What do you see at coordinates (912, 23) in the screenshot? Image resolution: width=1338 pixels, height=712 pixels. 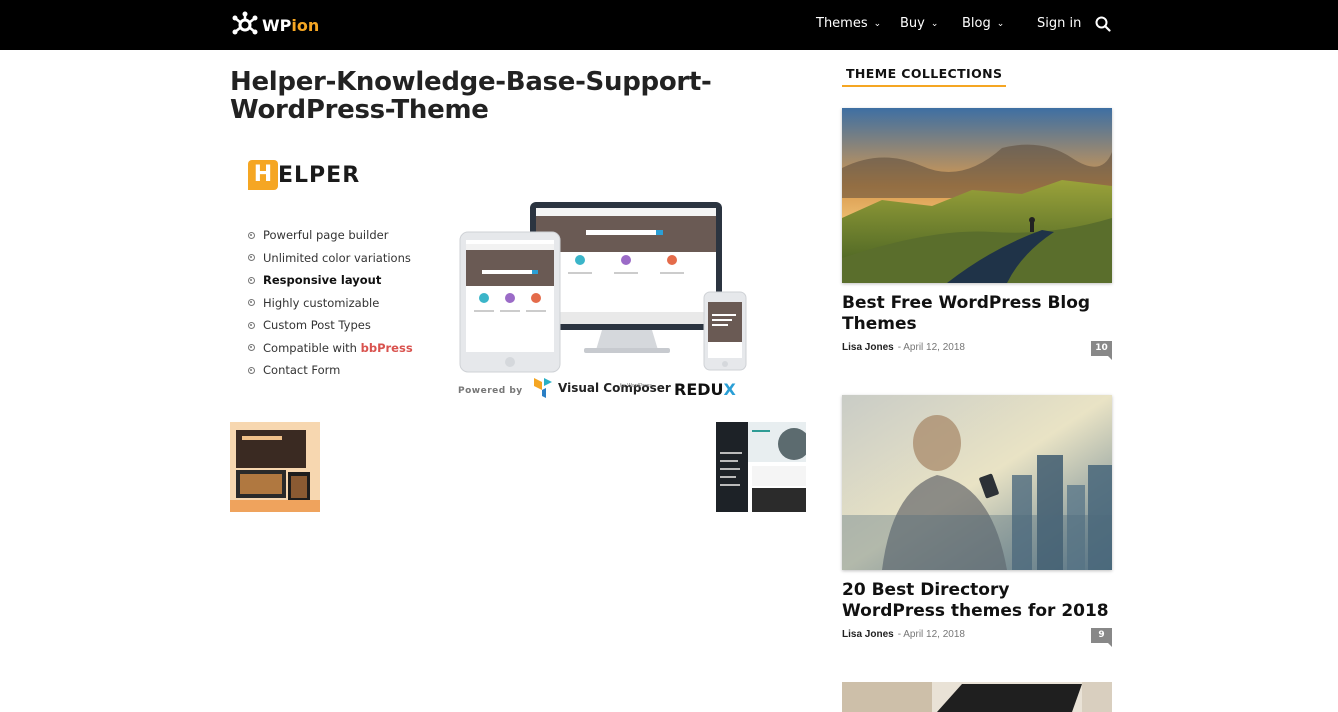 I see `nav-item-label: Buy` at bounding box center [912, 23].